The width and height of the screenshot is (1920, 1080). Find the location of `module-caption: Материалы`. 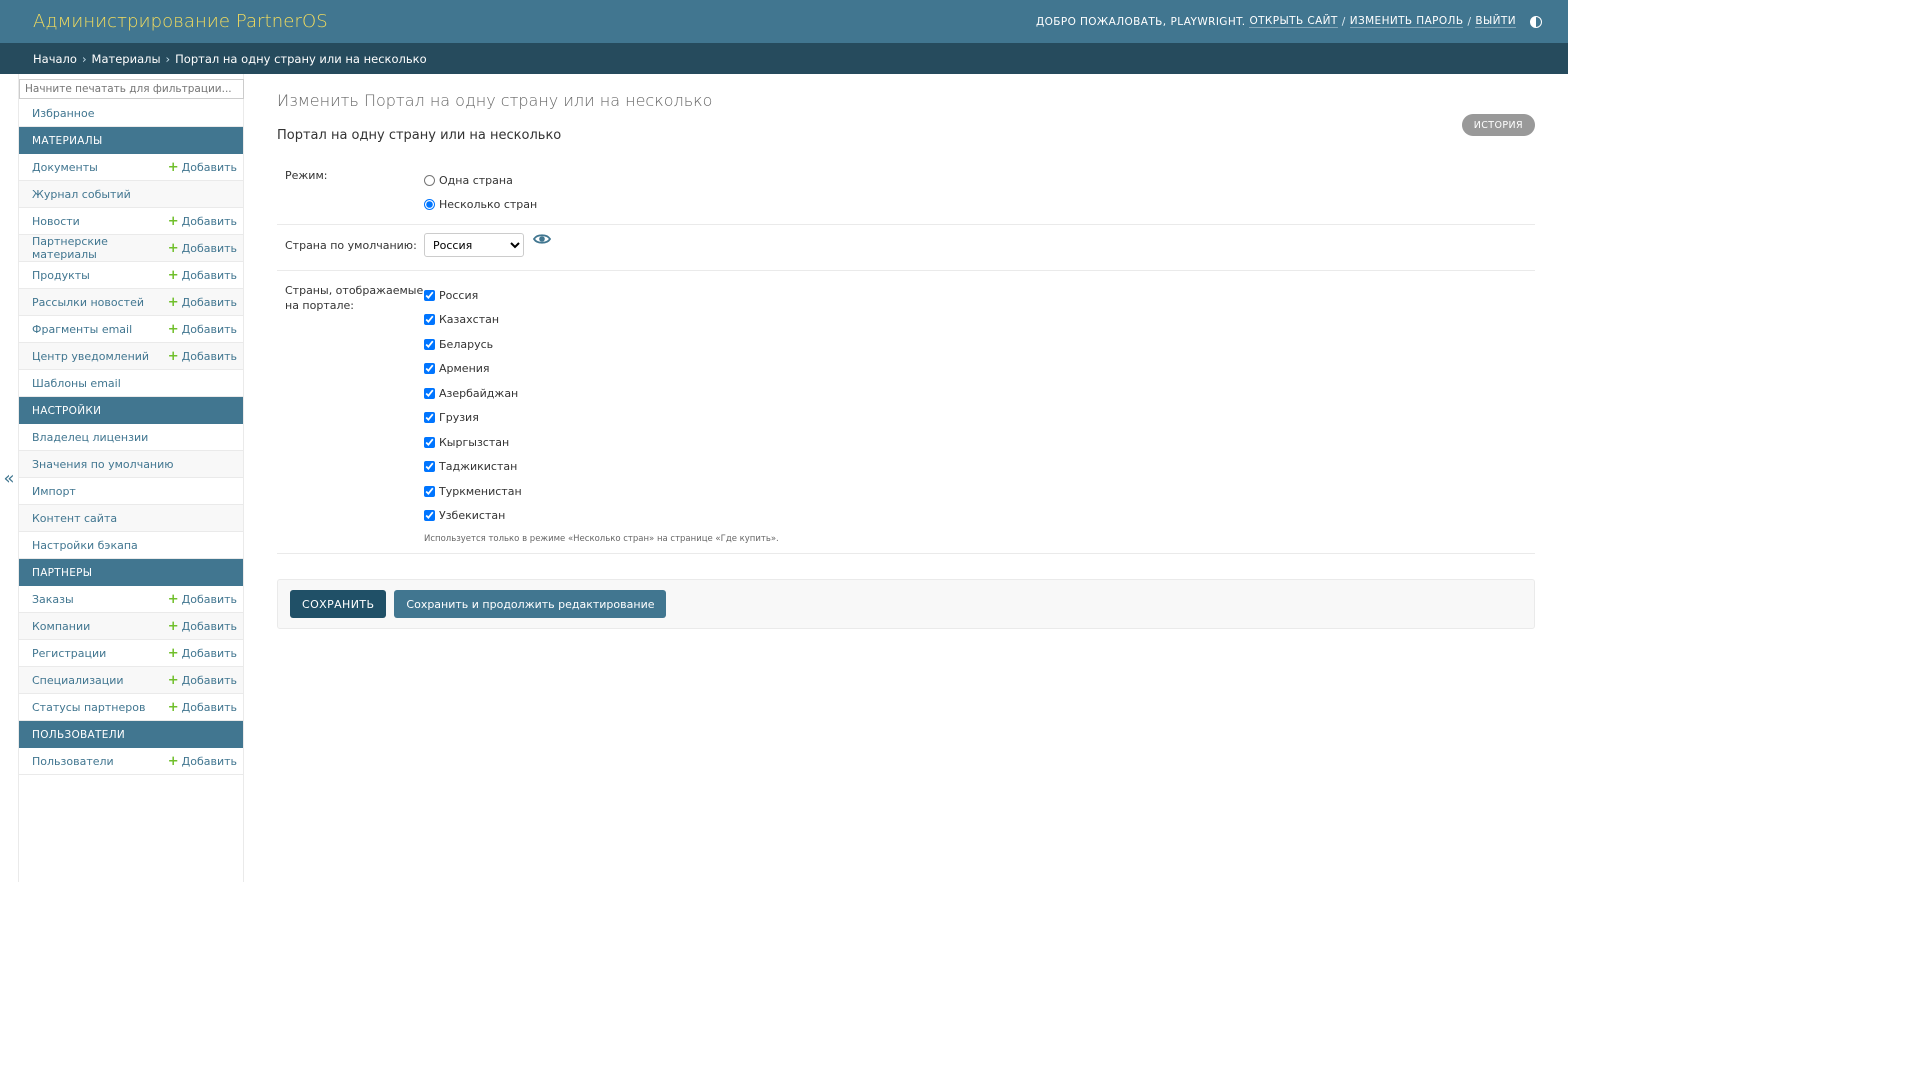

module-caption: Материалы is located at coordinates (131, 140).